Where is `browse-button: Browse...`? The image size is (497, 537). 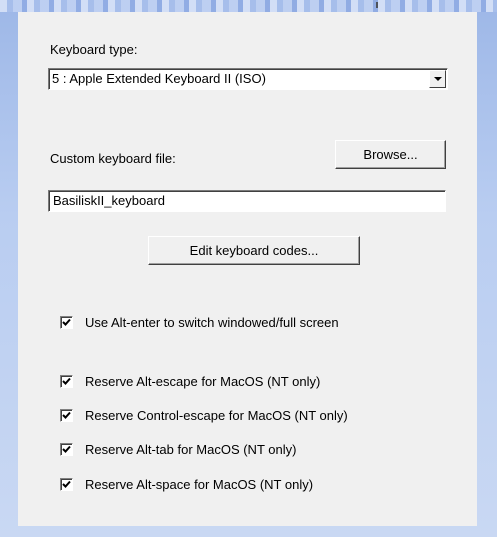 browse-button: Browse... is located at coordinates (390, 154).